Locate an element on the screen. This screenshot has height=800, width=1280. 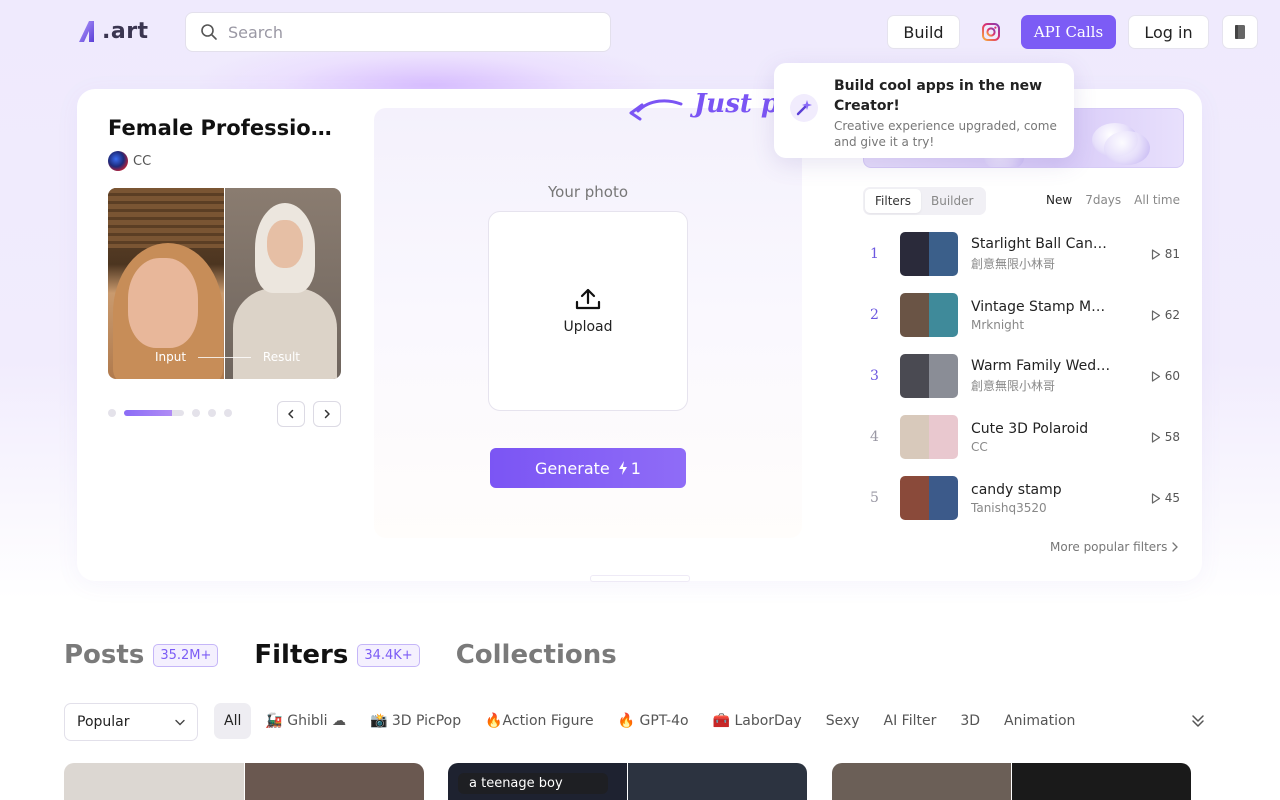
ranking-item: 2 Vintage Stamp Memory Mrknight 62 is located at coordinates (1025, 315).